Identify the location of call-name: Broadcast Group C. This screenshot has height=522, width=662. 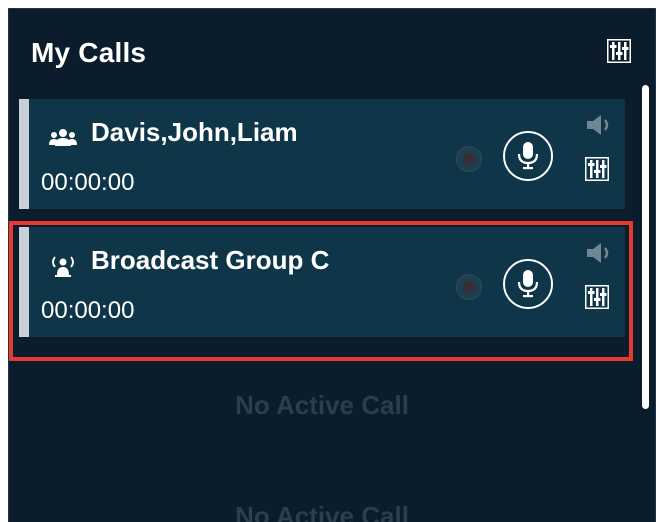
(210, 260).